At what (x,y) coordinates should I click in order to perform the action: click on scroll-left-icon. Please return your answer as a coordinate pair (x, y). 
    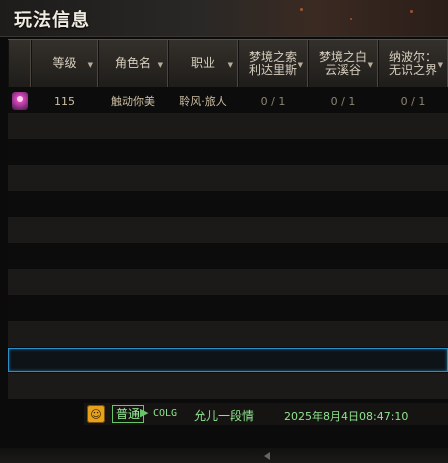
    Looking at the image, I should click on (267, 456).